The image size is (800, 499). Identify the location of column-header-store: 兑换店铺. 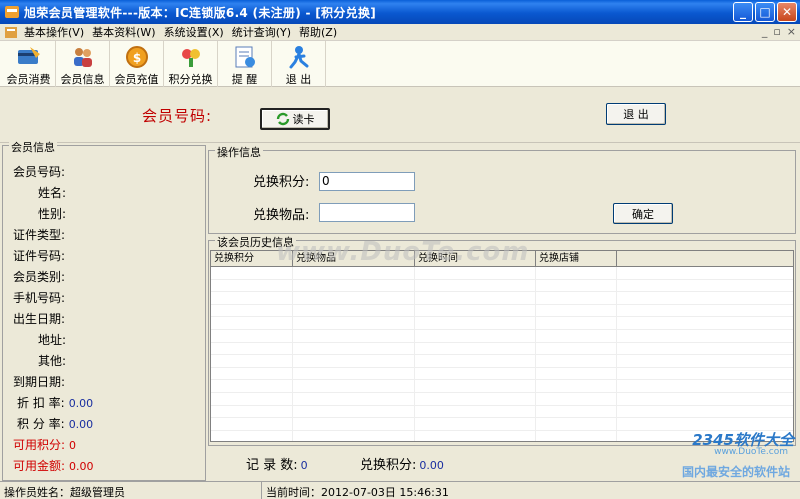
(576, 258).